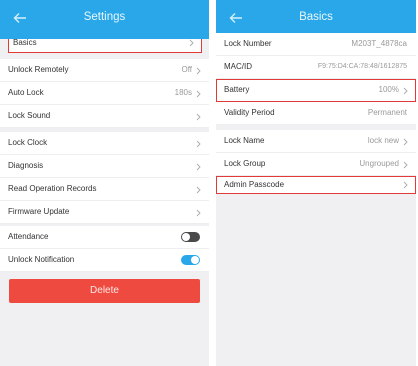 The width and height of the screenshot is (418, 366). Describe the element at coordinates (383, 140) in the screenshot. I see `row-value: lock new` at that location.